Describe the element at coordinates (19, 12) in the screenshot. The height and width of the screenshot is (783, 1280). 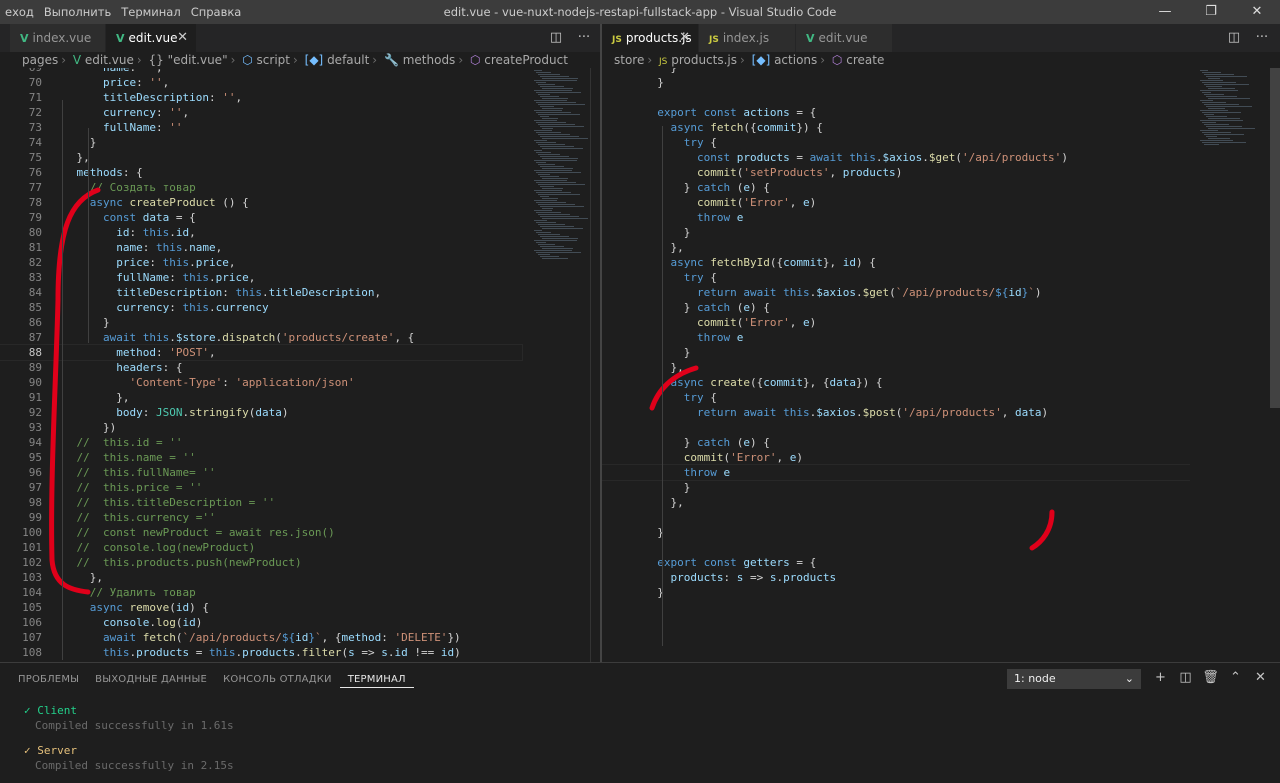
I see `menu-go: еход` at that location.